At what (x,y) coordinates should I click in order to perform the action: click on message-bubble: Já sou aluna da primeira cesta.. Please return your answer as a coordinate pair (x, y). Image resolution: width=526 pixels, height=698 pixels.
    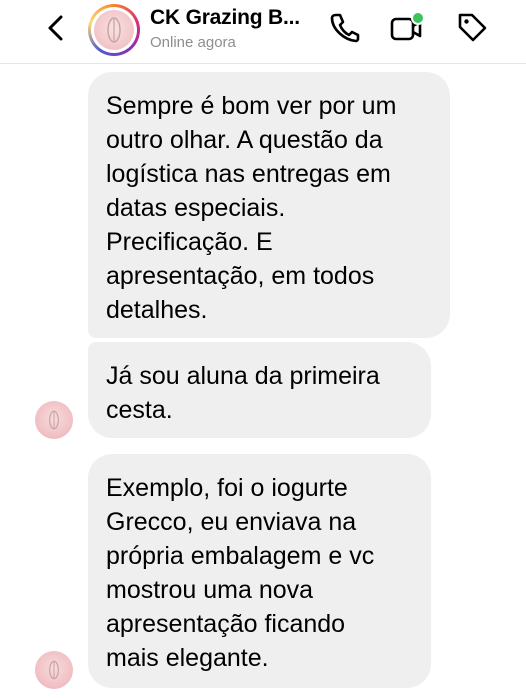
    Looking at the image, I should click on (259, 390).